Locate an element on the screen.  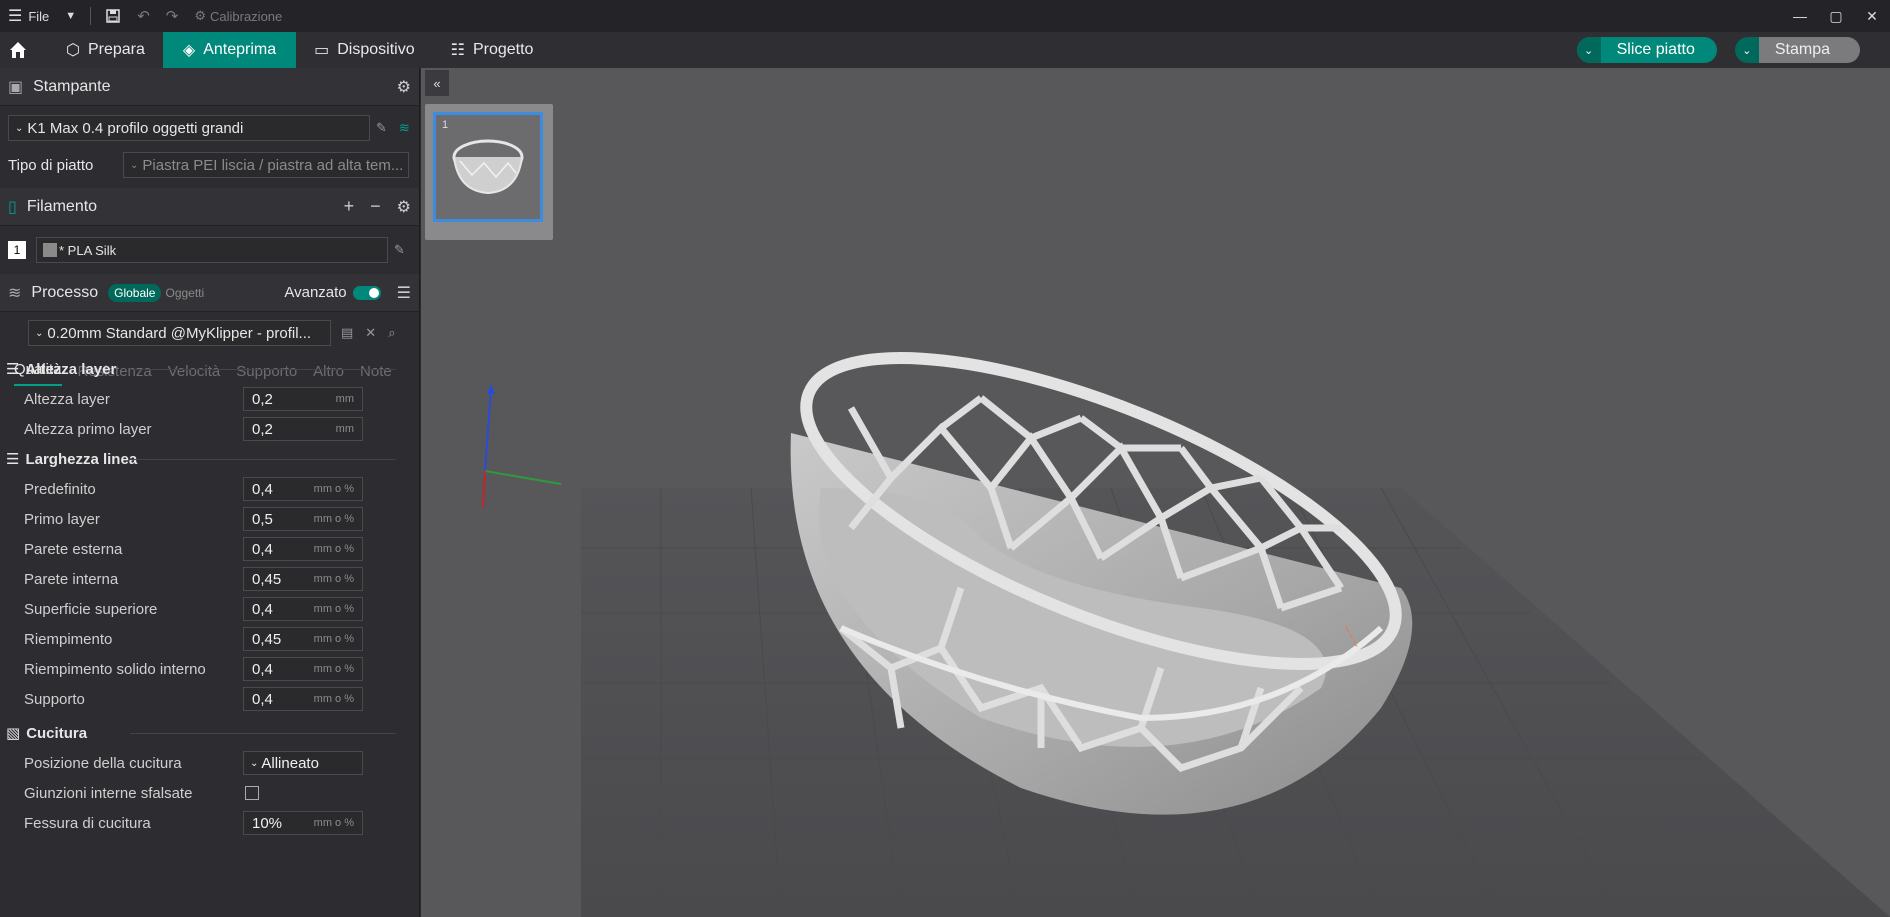
compare-icon: ☰ is located at coordinates (404, 293).